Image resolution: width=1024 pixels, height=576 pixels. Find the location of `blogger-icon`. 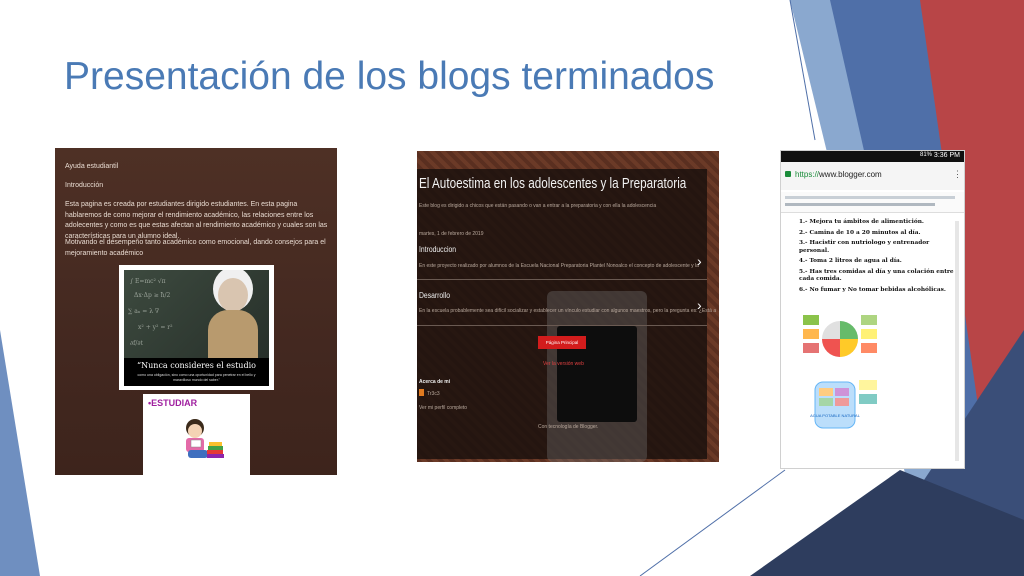

blogger-icon is located at coordinates (421, 392).